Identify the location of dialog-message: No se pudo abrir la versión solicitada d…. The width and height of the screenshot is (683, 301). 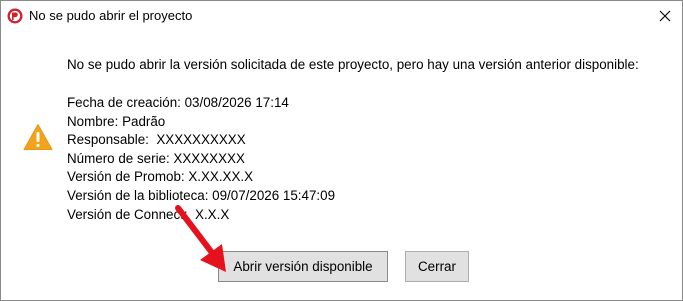
(353, 64).